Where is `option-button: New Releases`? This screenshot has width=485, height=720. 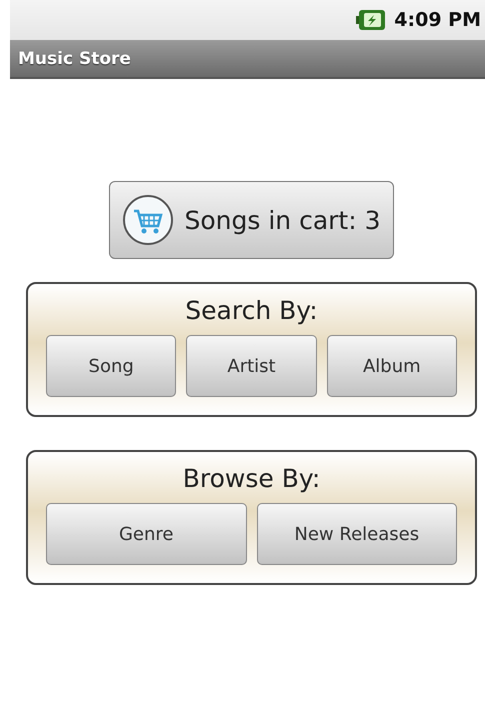
option-button: New Releases is located at coordinates (356, 534).